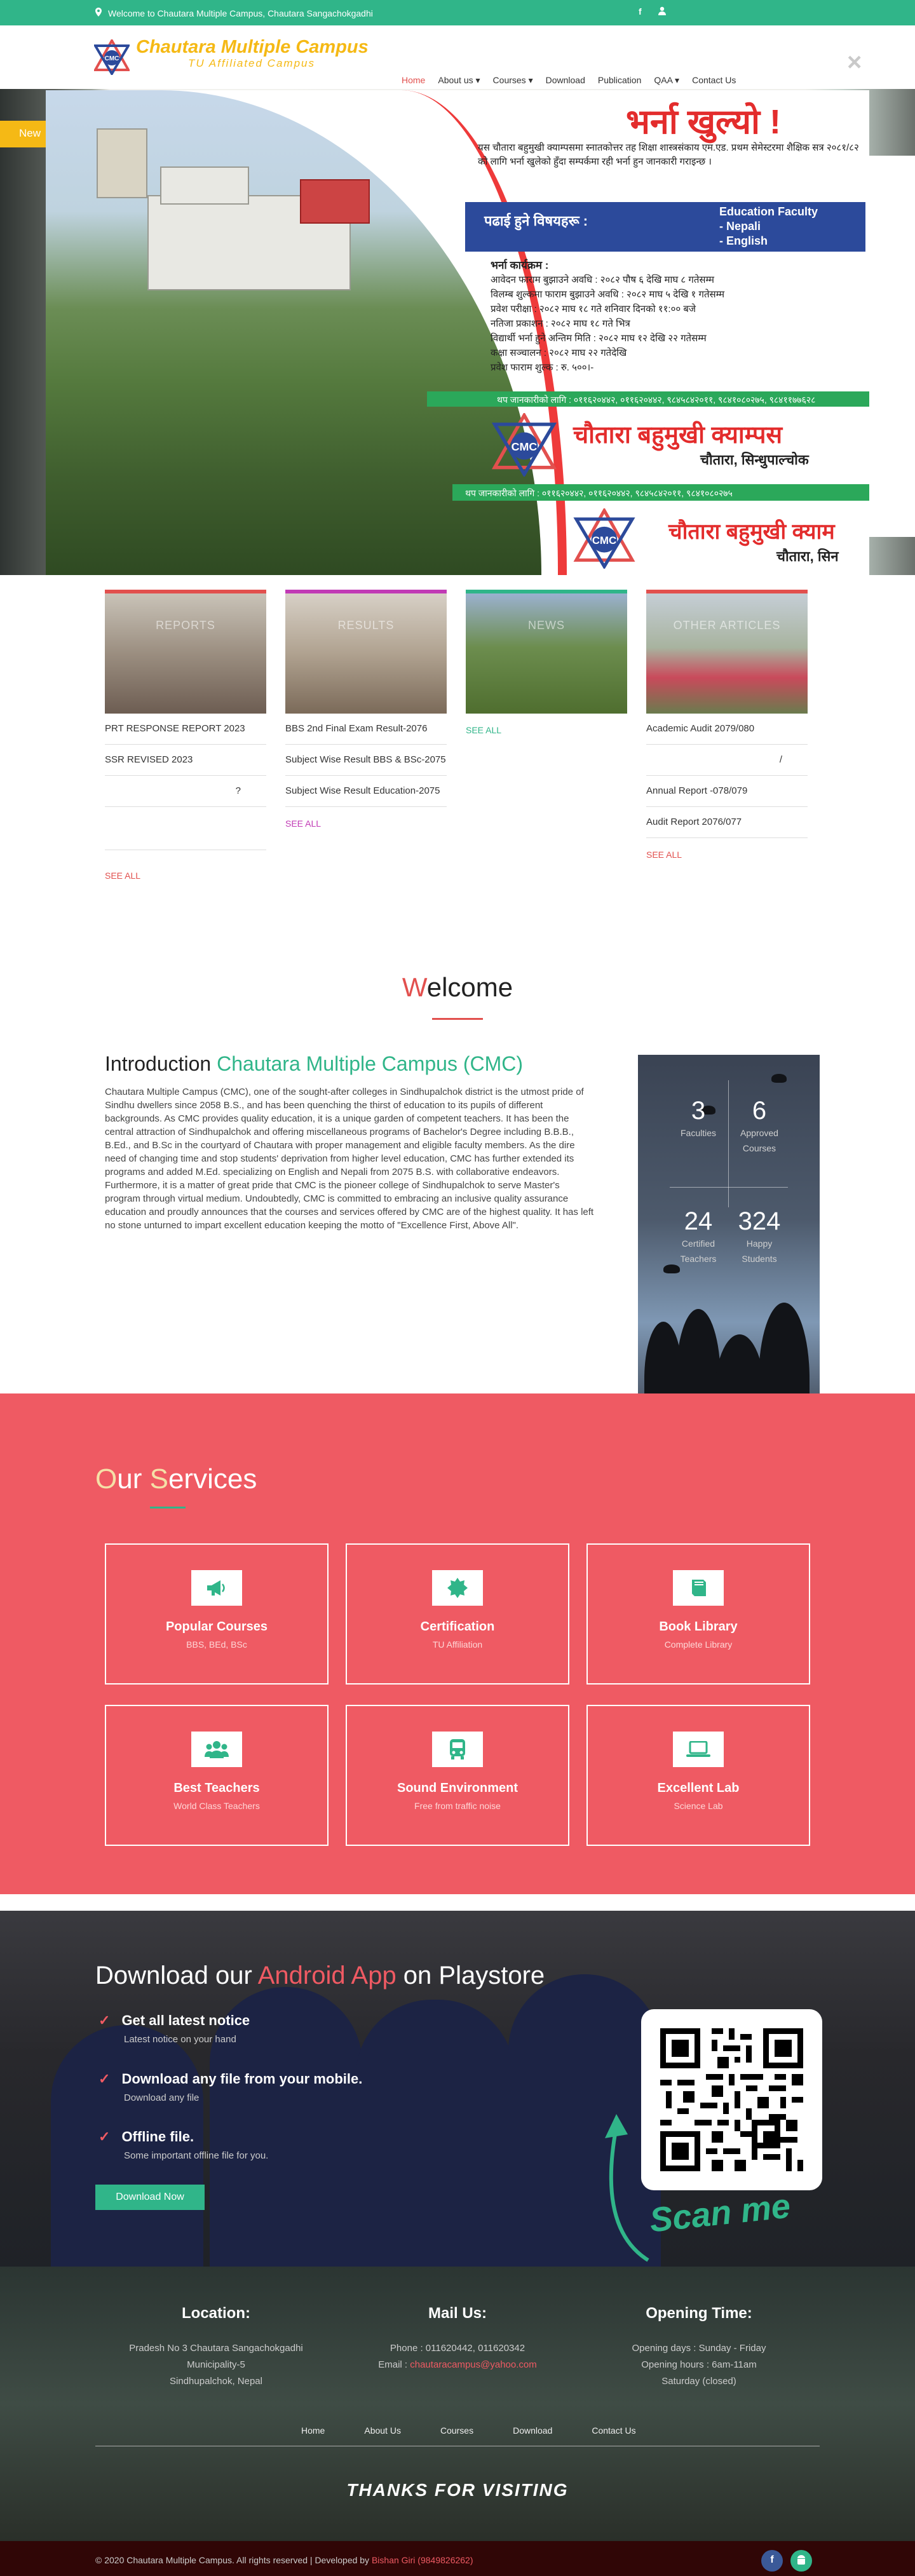 This screenshot has width=915, height=2576. I want to click on service-certification: Certification TU Affiliation, so click(457, 1614).